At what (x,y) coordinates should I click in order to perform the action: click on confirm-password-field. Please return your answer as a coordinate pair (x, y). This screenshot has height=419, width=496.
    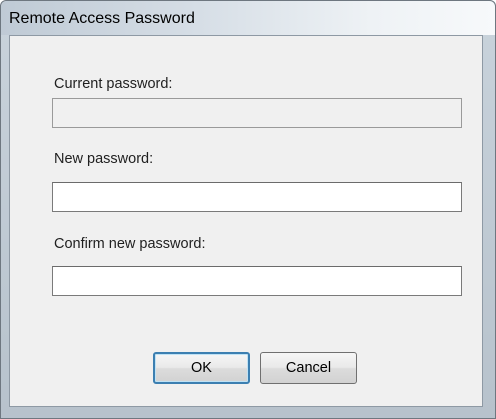
    Looking at the image, I should click on (257, 281).